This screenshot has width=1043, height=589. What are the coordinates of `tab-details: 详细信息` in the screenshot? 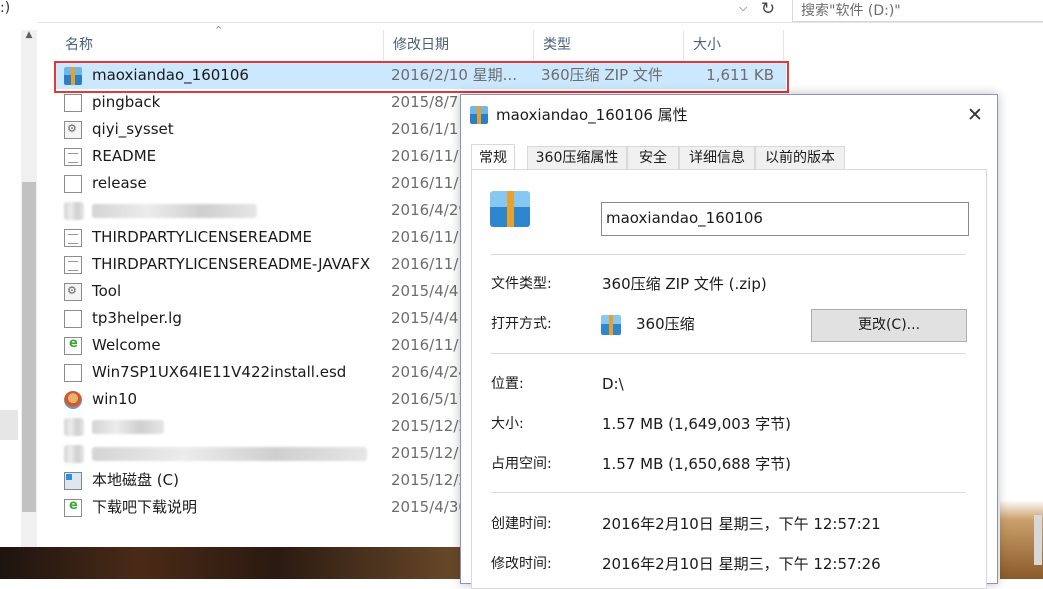 It's located at (717, 157).